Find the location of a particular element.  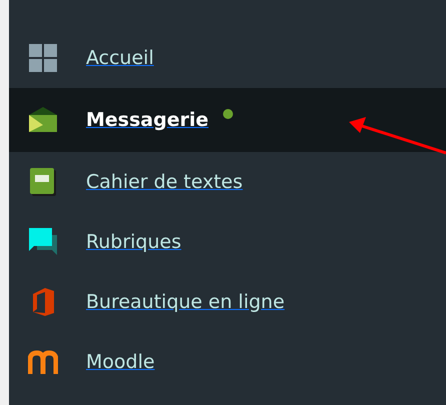

menu-item: Accueil is located at coordinates (227, 58).